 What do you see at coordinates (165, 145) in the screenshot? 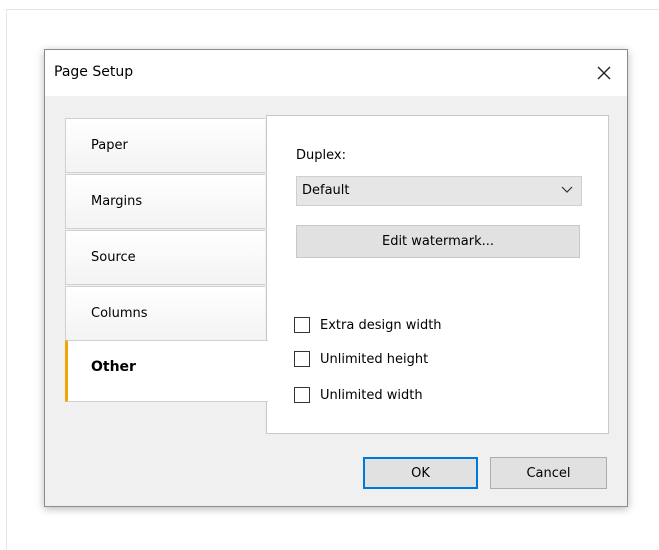
I see `tab-paper: Paper` at bounding box center [165, 145].